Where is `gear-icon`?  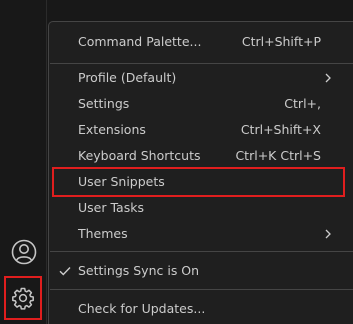 gear-icon is located at coordinates (23, 298).